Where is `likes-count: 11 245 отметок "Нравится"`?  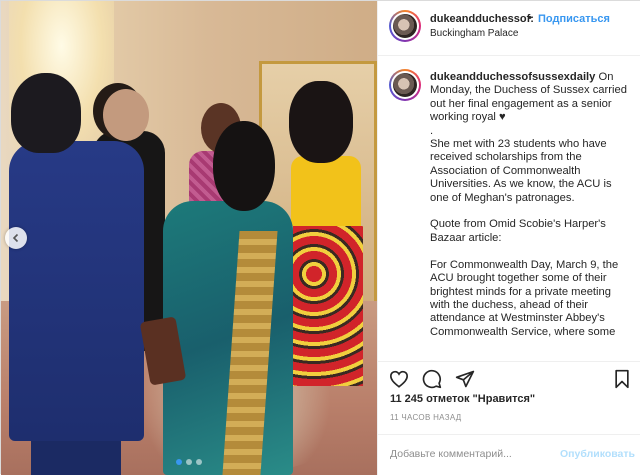
likes-count: 11 245 отметок "Нравится" is located at coordinates (462, 399).